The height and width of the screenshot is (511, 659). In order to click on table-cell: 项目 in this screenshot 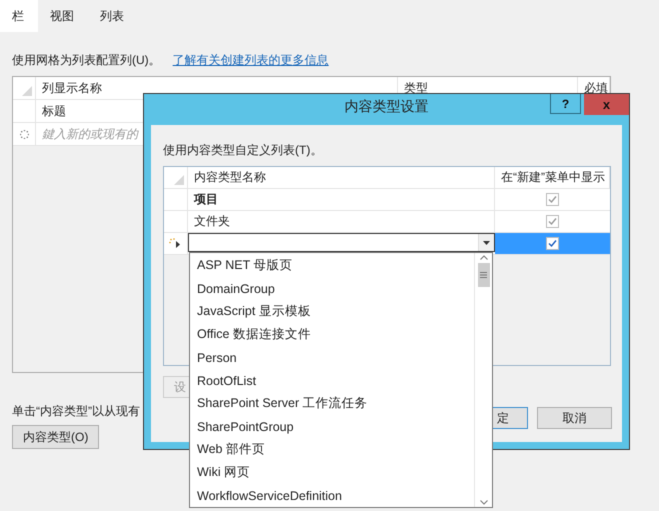, I will do `click(341, 199)`.